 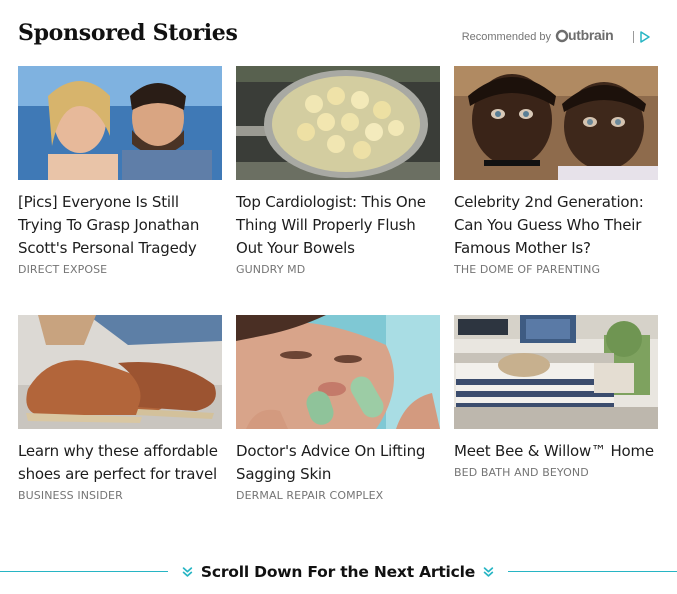 What do you see at coordinates (63, 269) in the screenshot?
I see `story-source: DIRECT EXPOSE` at bounding box center [63, 269].